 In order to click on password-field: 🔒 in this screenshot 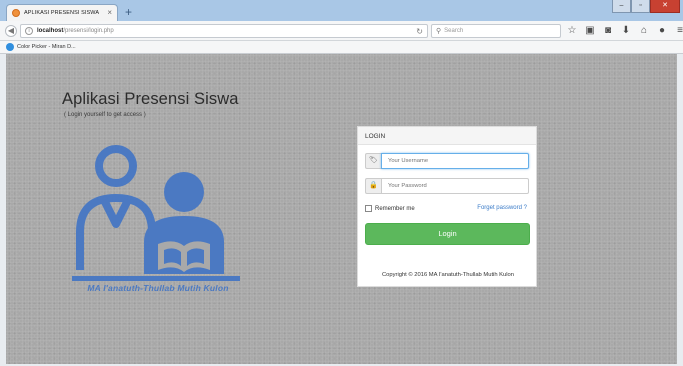, I will do `click(447, 186)`.